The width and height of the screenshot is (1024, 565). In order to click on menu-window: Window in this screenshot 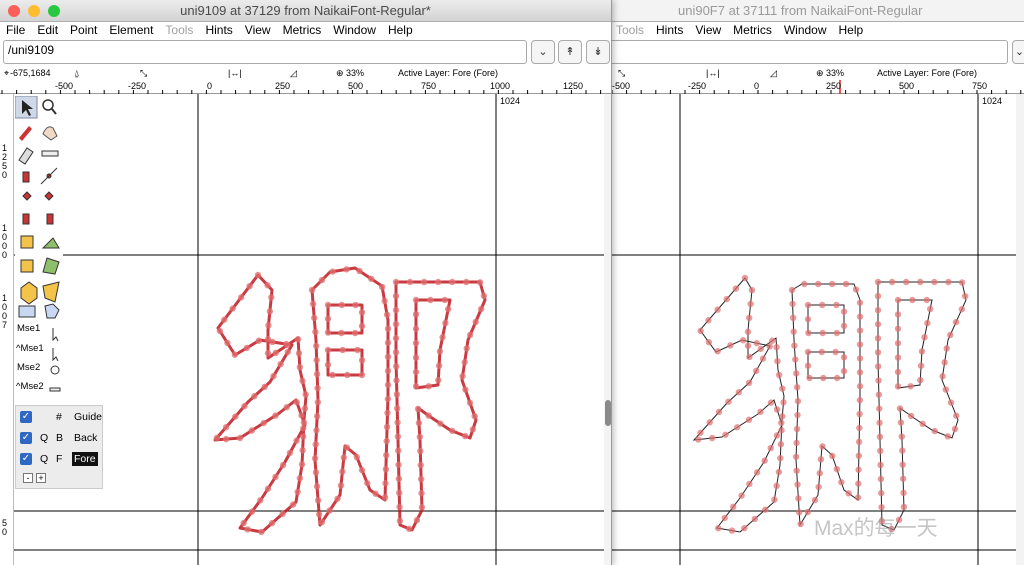, I will do `click(805, 30)`.